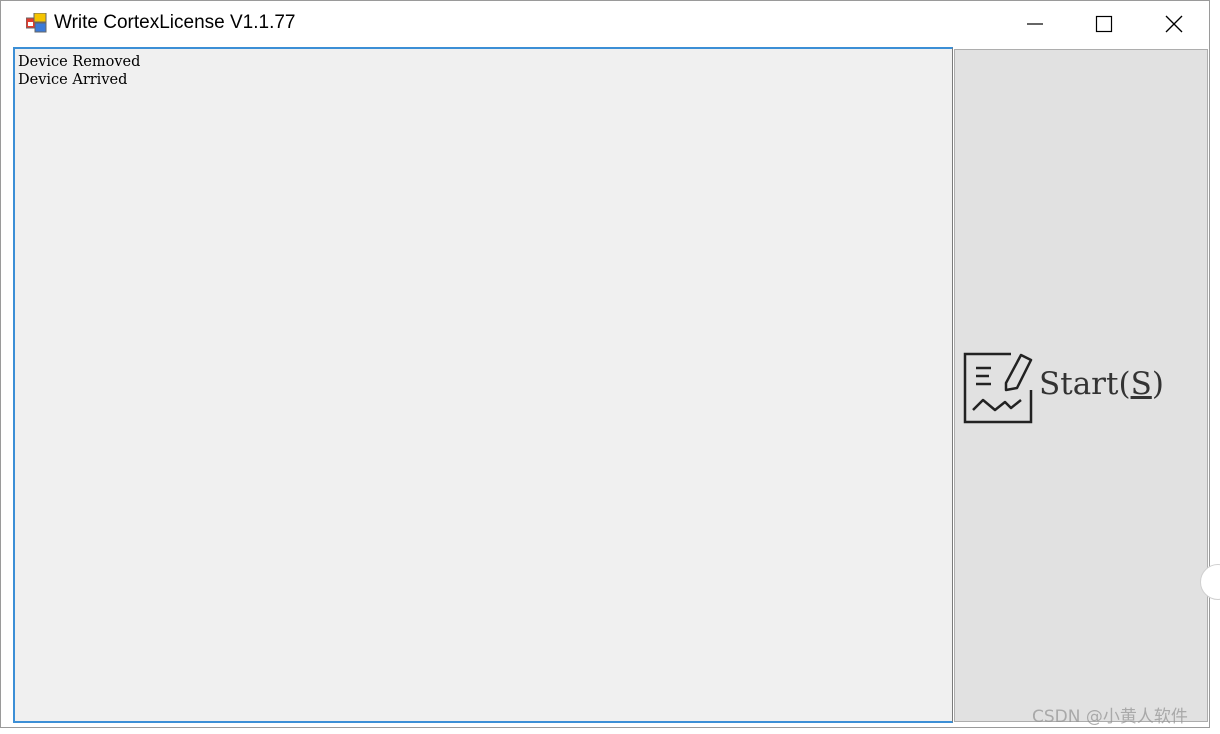 The image size is (1220, 734). I want to click on maximize-icon, so click(1104, 24).